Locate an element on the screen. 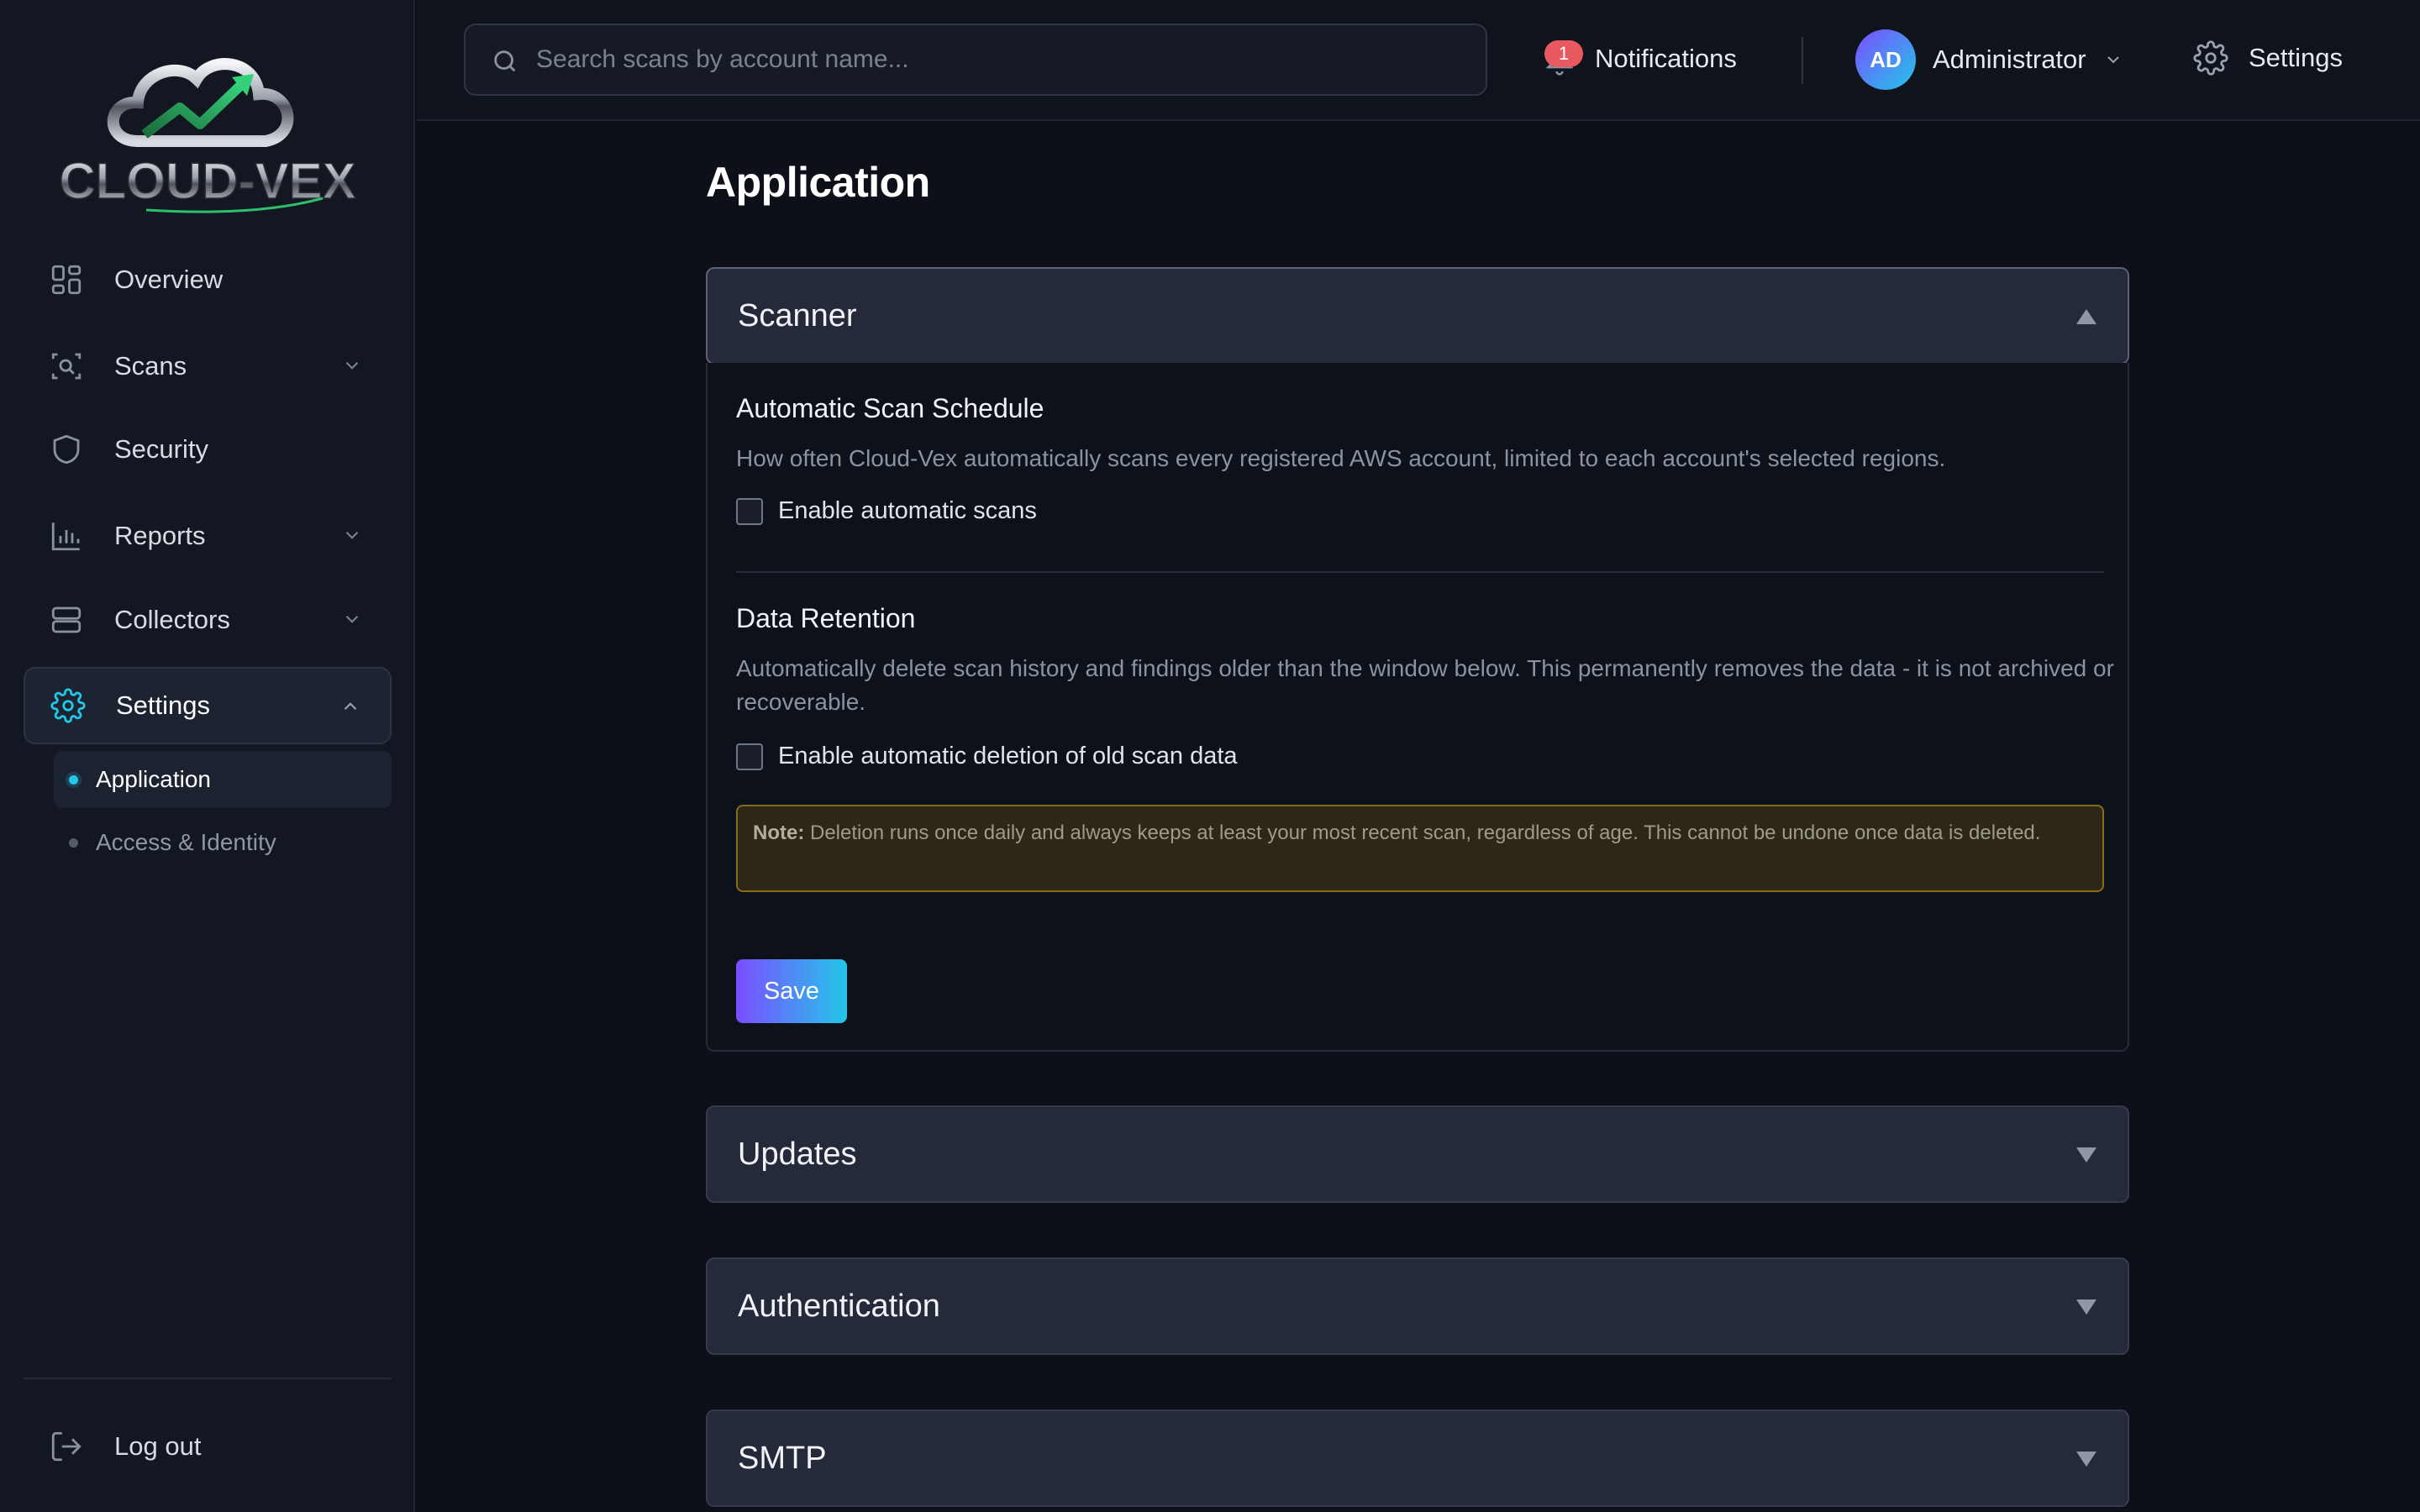 The height and width of the screenshot is (1512, 2420). sidebar-item-overview: Overview is located at coordinates (208, 279).